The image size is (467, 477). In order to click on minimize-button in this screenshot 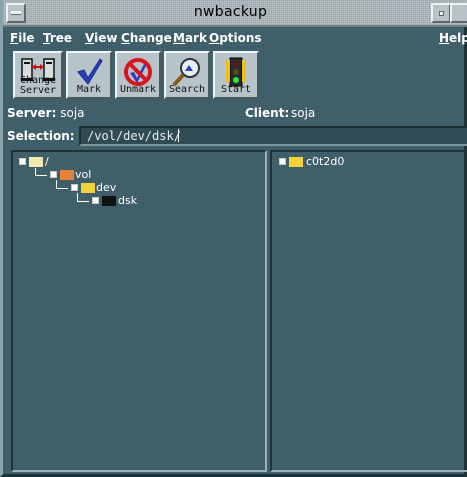, I will do `click(441, 13)`.